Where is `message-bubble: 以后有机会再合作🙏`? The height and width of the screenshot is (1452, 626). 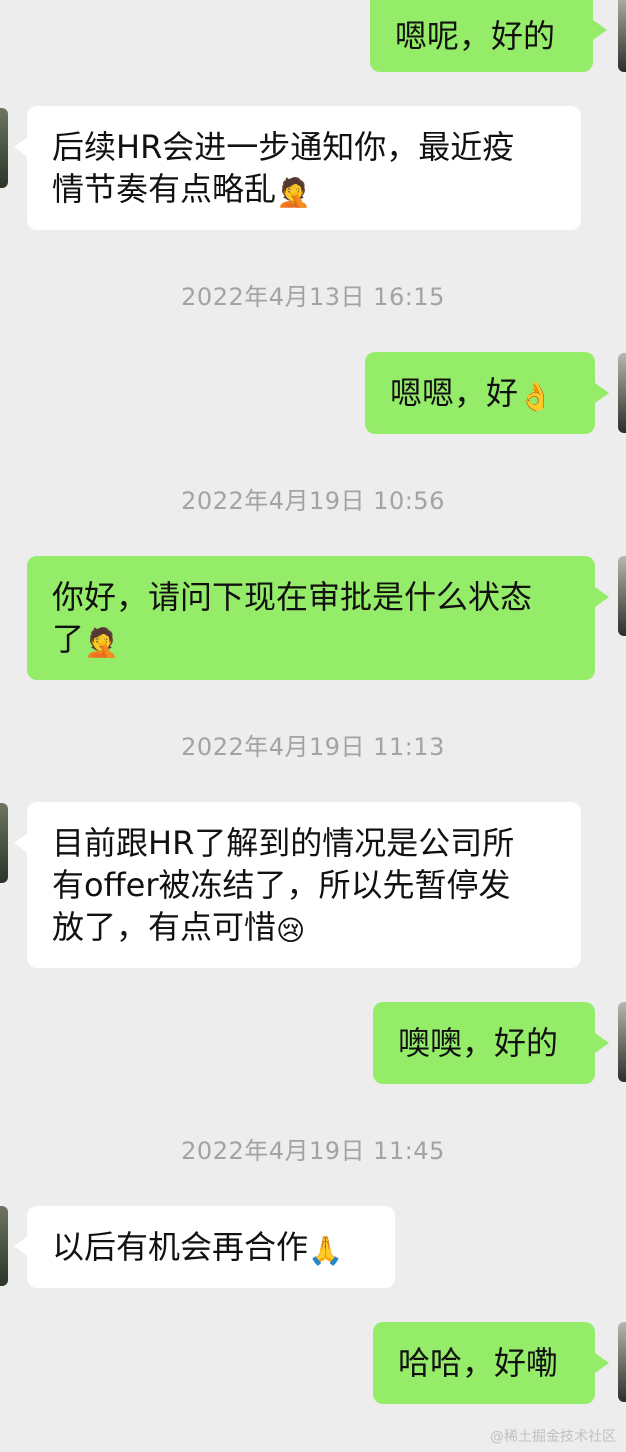 message-bubble: 以后有机会再合作🙏 is located at coordinates (211, 1247).